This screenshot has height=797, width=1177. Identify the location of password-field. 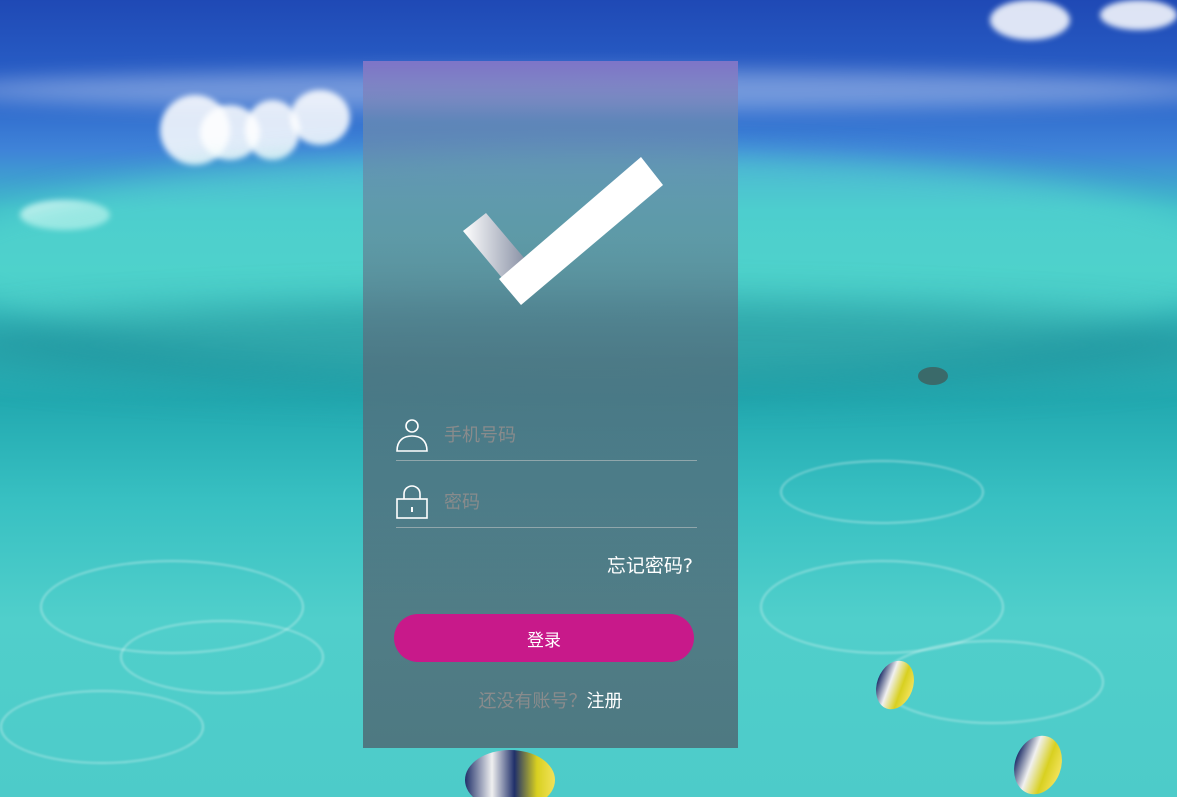
(546, 505).